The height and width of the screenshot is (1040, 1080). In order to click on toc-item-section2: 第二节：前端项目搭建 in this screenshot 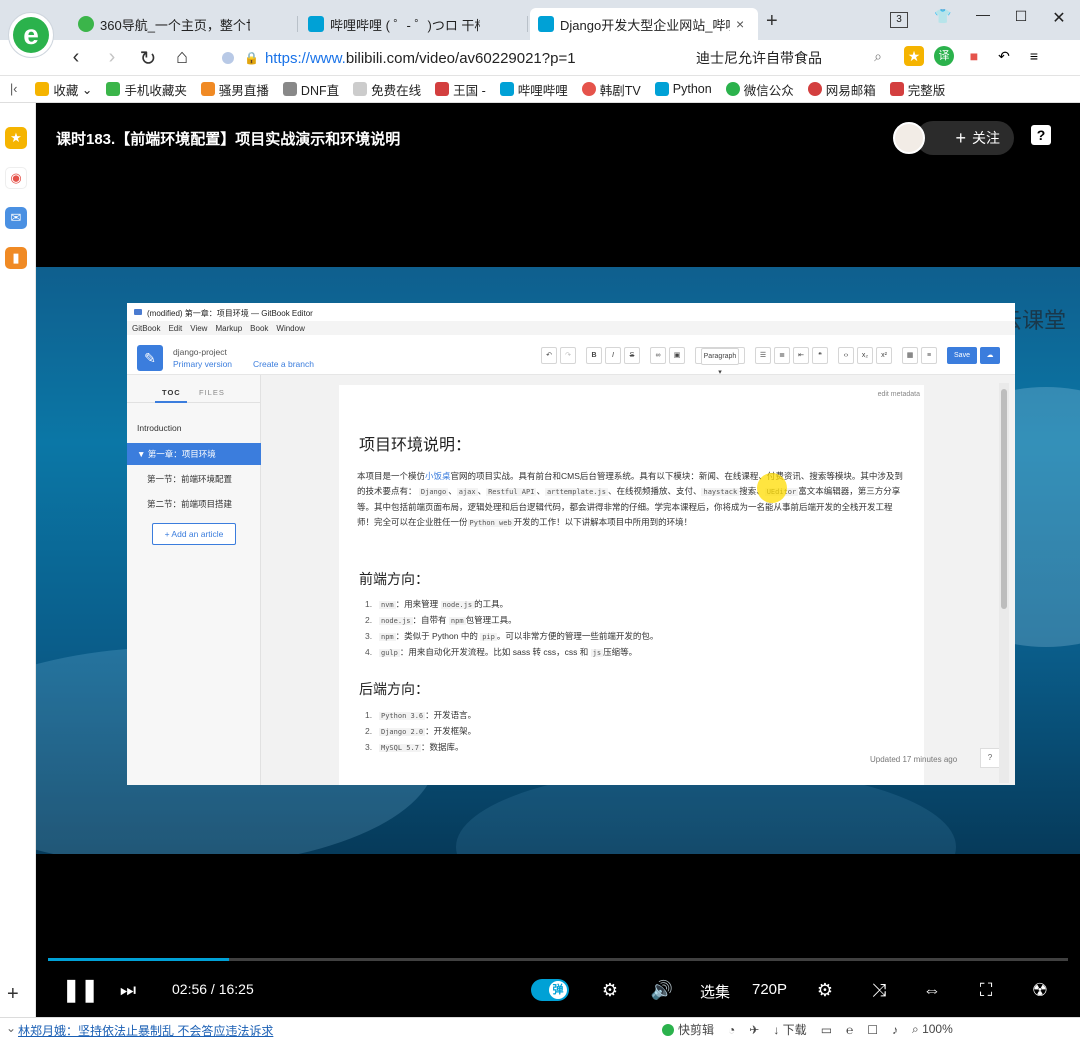, I will do `click(194, 504)`.